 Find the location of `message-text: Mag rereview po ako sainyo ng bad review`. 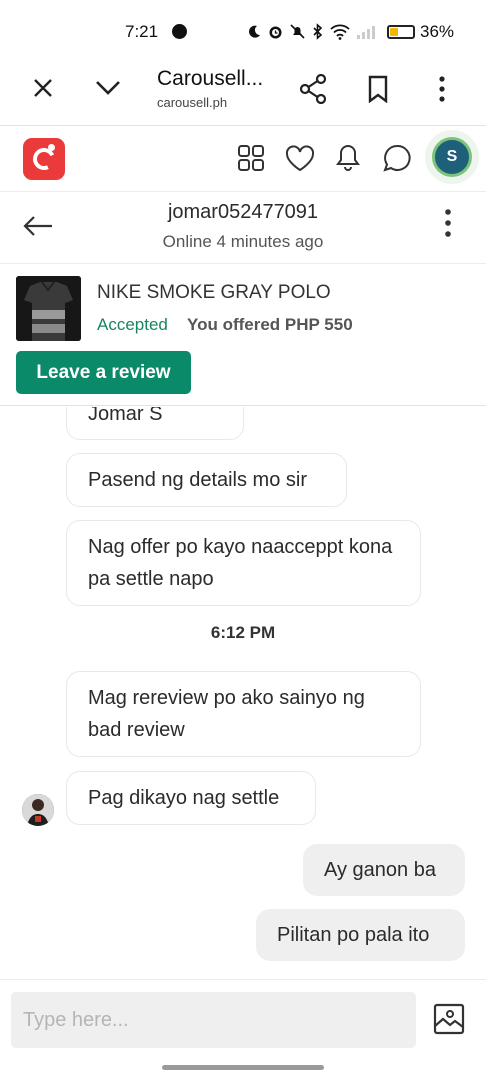

message-text: Mag rereview po ako sainyo ng bad review is located at coordinates (226, 714).